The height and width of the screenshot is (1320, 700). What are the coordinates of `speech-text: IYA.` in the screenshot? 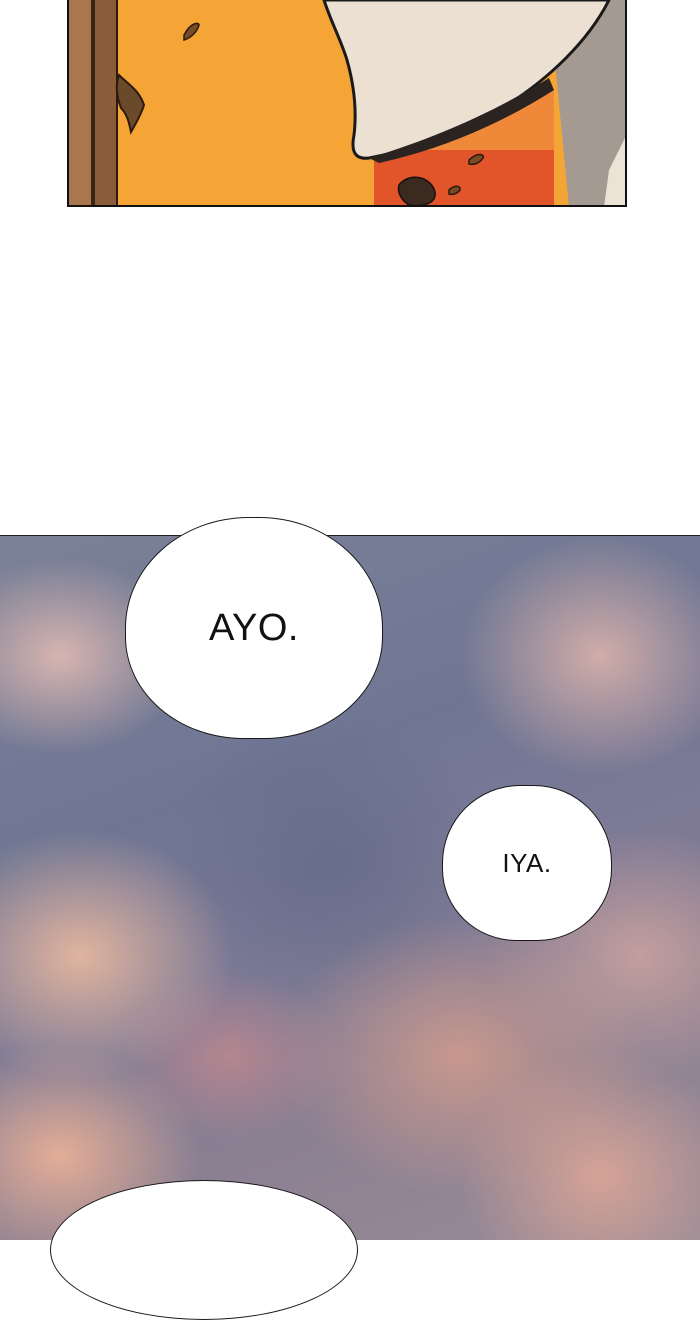 It's located at (527, 862).